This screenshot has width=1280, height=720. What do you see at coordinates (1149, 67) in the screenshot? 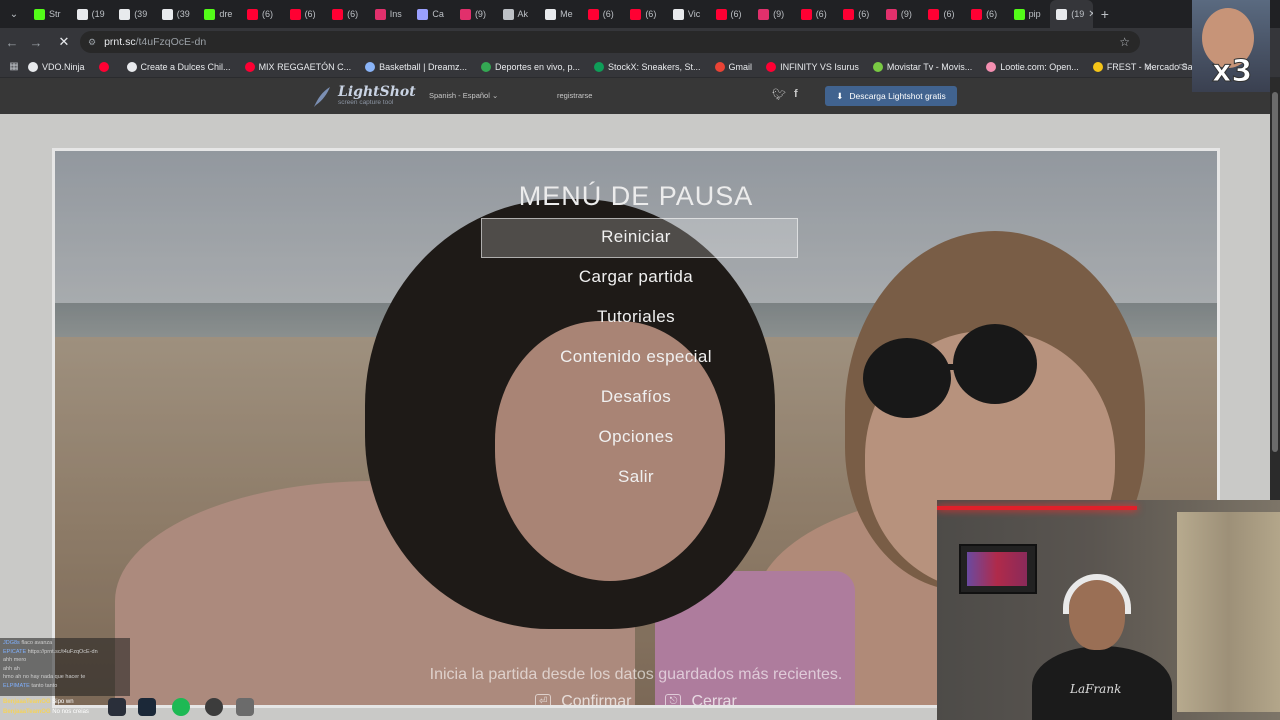
I see `more-bookmarks-icon: »` at bounding box center [1149, 67].